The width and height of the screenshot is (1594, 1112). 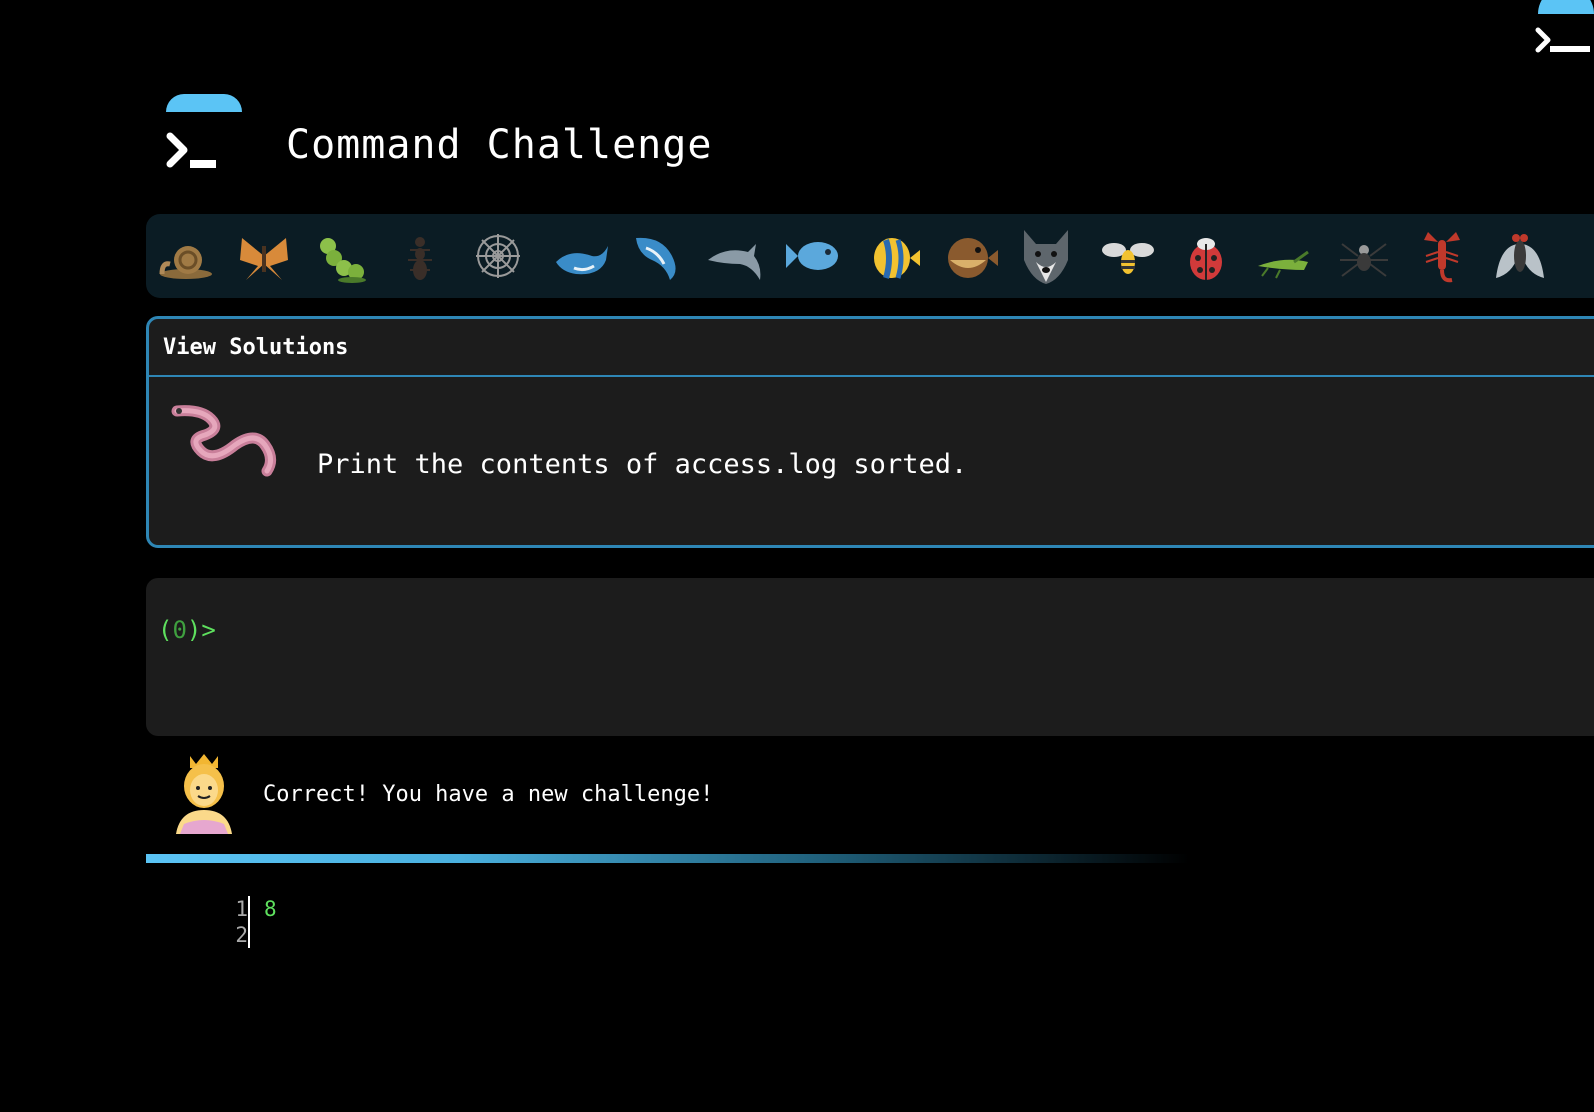 What do you see at coordinates (1206, 256) in the screenshot?
I see `ladybug-icon` at bounding box center [1206, 256].